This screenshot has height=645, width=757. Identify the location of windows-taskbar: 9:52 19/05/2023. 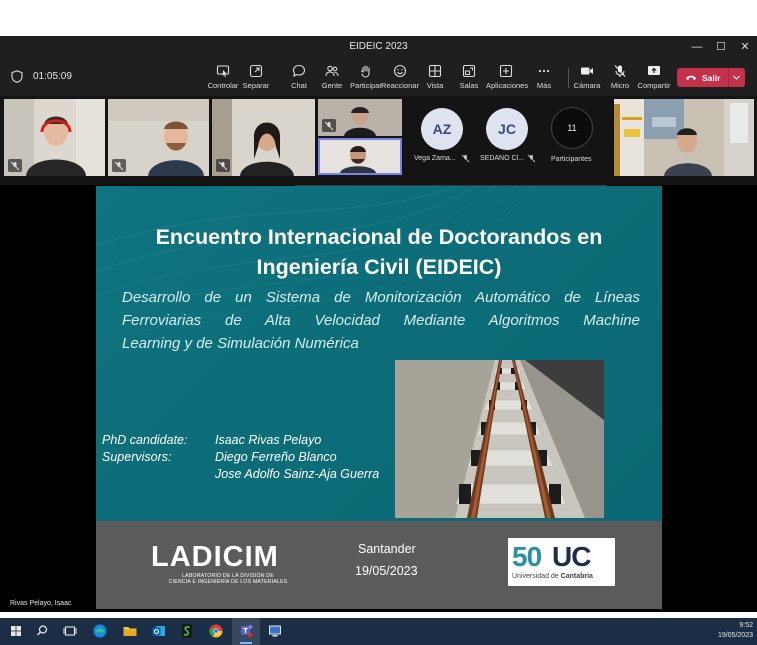
(378, 631).